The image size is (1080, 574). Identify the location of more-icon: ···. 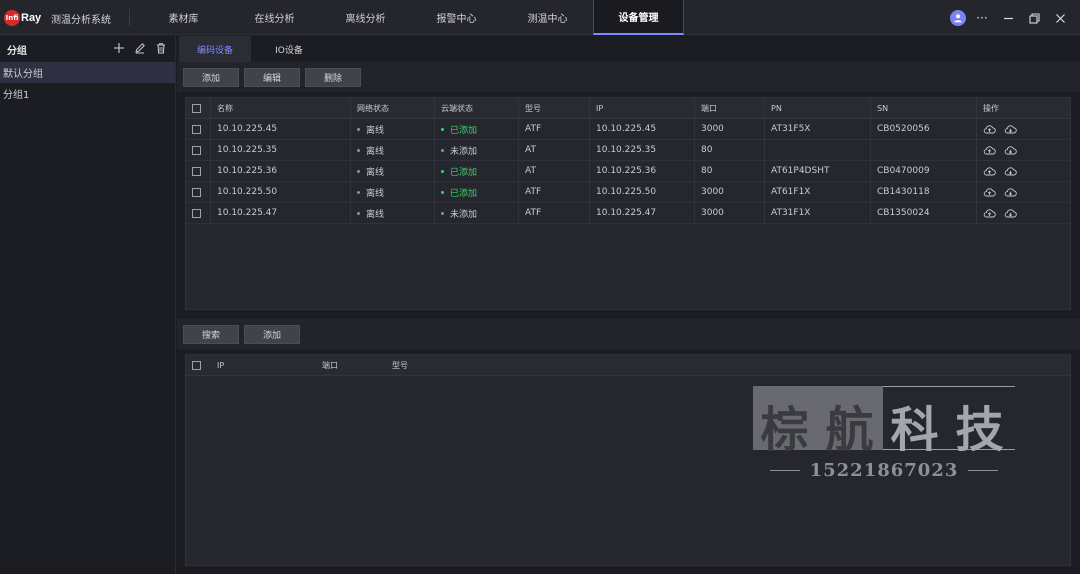
(982, 18).